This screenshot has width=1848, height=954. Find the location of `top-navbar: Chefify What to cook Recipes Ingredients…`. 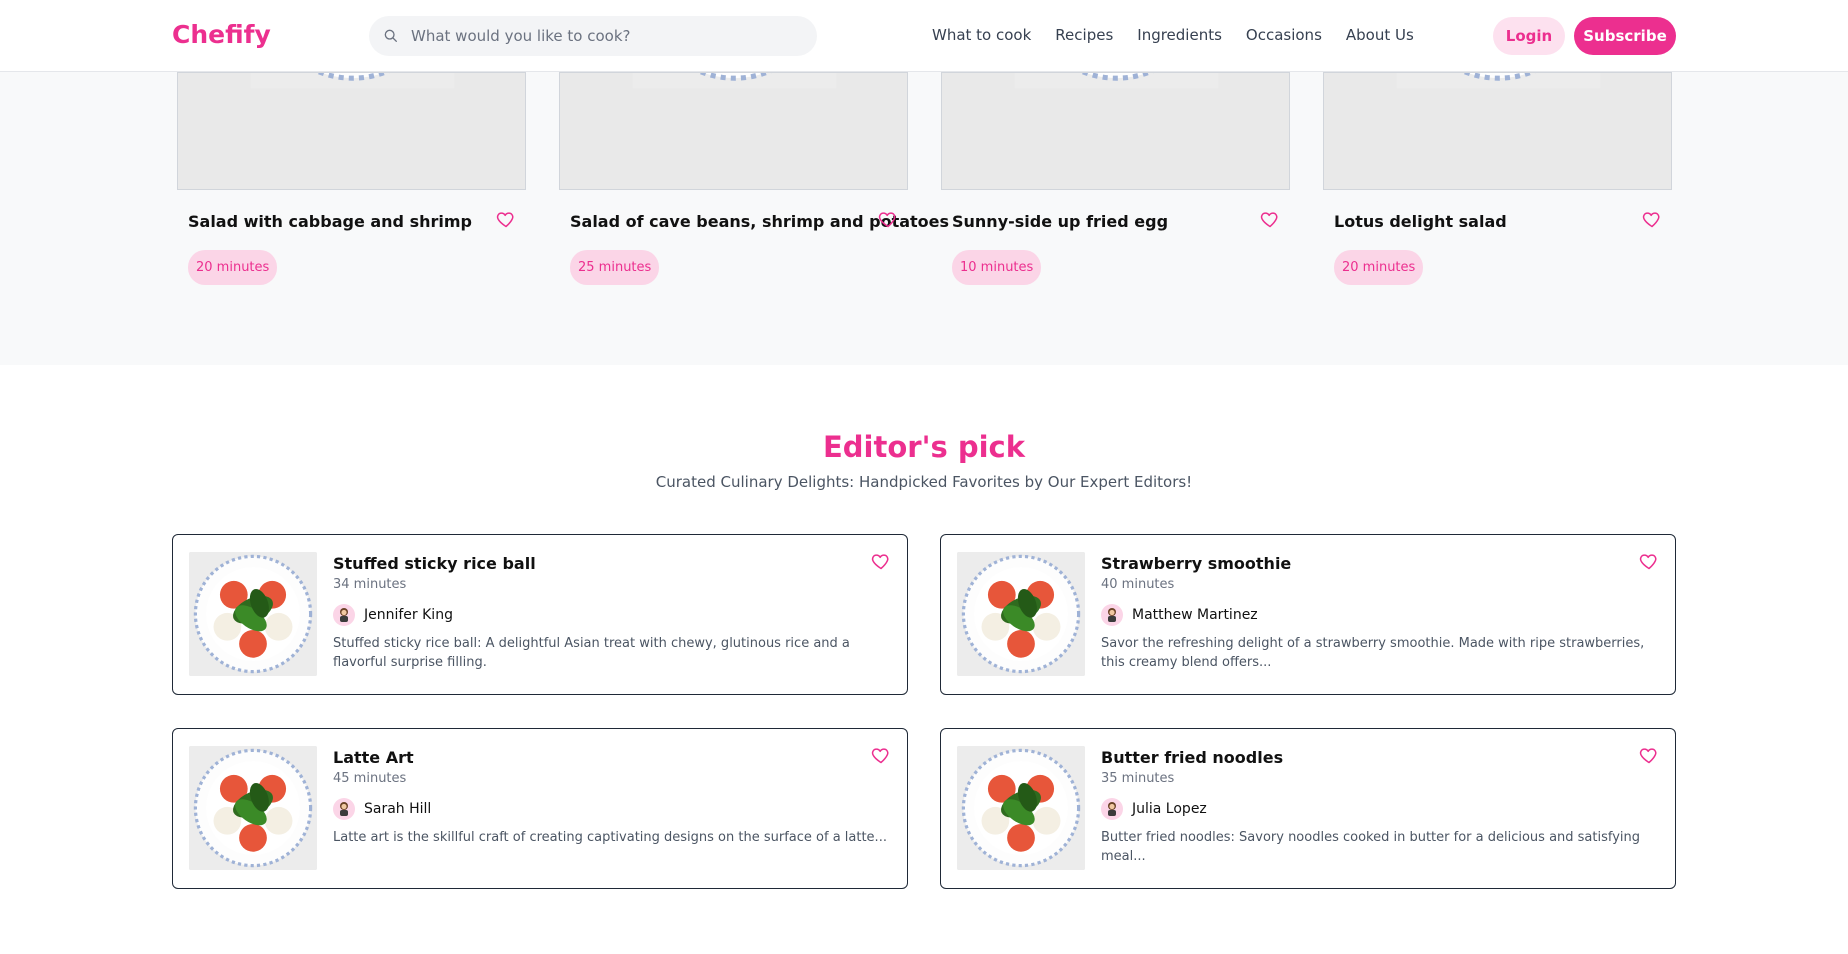

top-navbar: Chefify What to cook Recipes Ingredients… is located at coordinates (924, 36).